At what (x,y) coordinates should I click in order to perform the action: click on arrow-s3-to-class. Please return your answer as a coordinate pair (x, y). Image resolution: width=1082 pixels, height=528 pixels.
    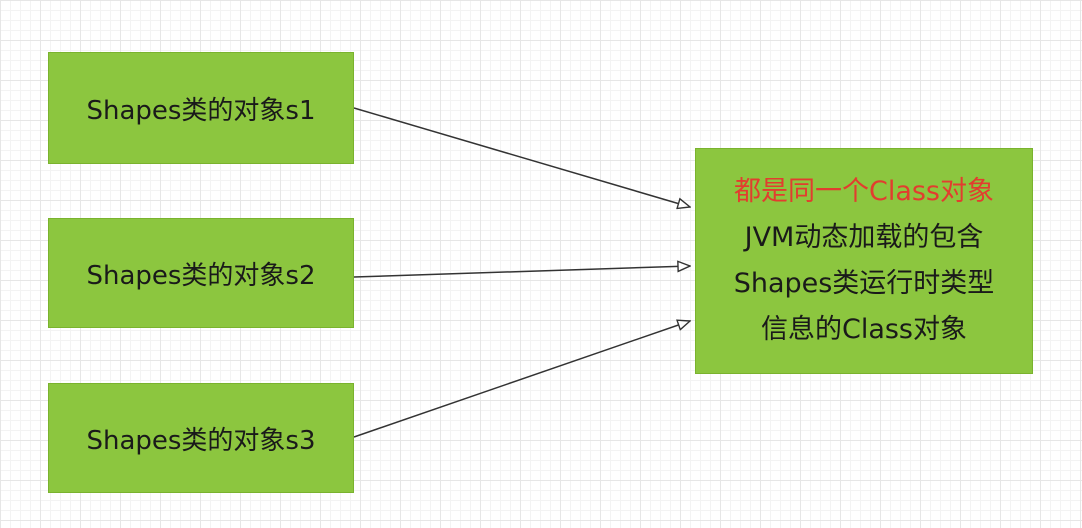
    Looking at the image, I should click on (521, 379).